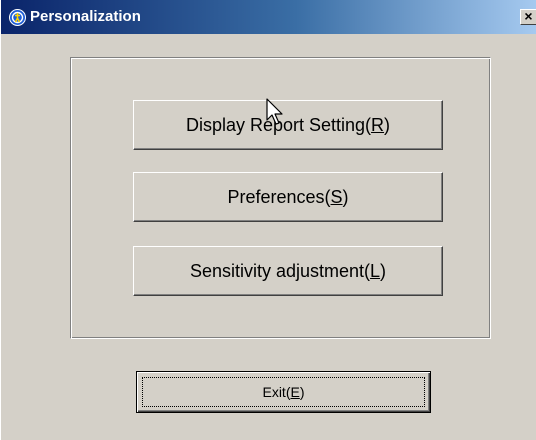 Image resolution: width=536 pixels, height=440 pixels. What do you see at coordinates (85, 16) in the screenshot?
I see `window-title: Personalization` at bounding box center [85, 16].